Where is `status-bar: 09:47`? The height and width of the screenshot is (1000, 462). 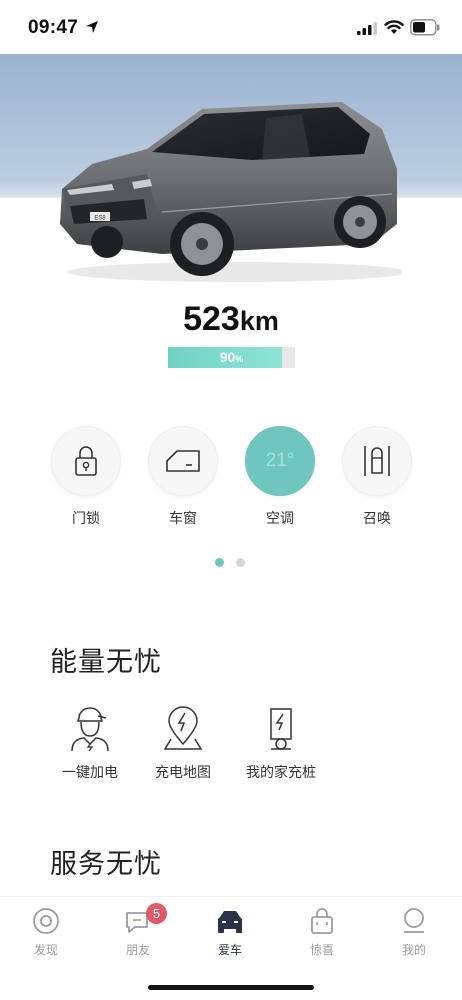 status-bar: 09:47 is located at coordinates (231, 27).